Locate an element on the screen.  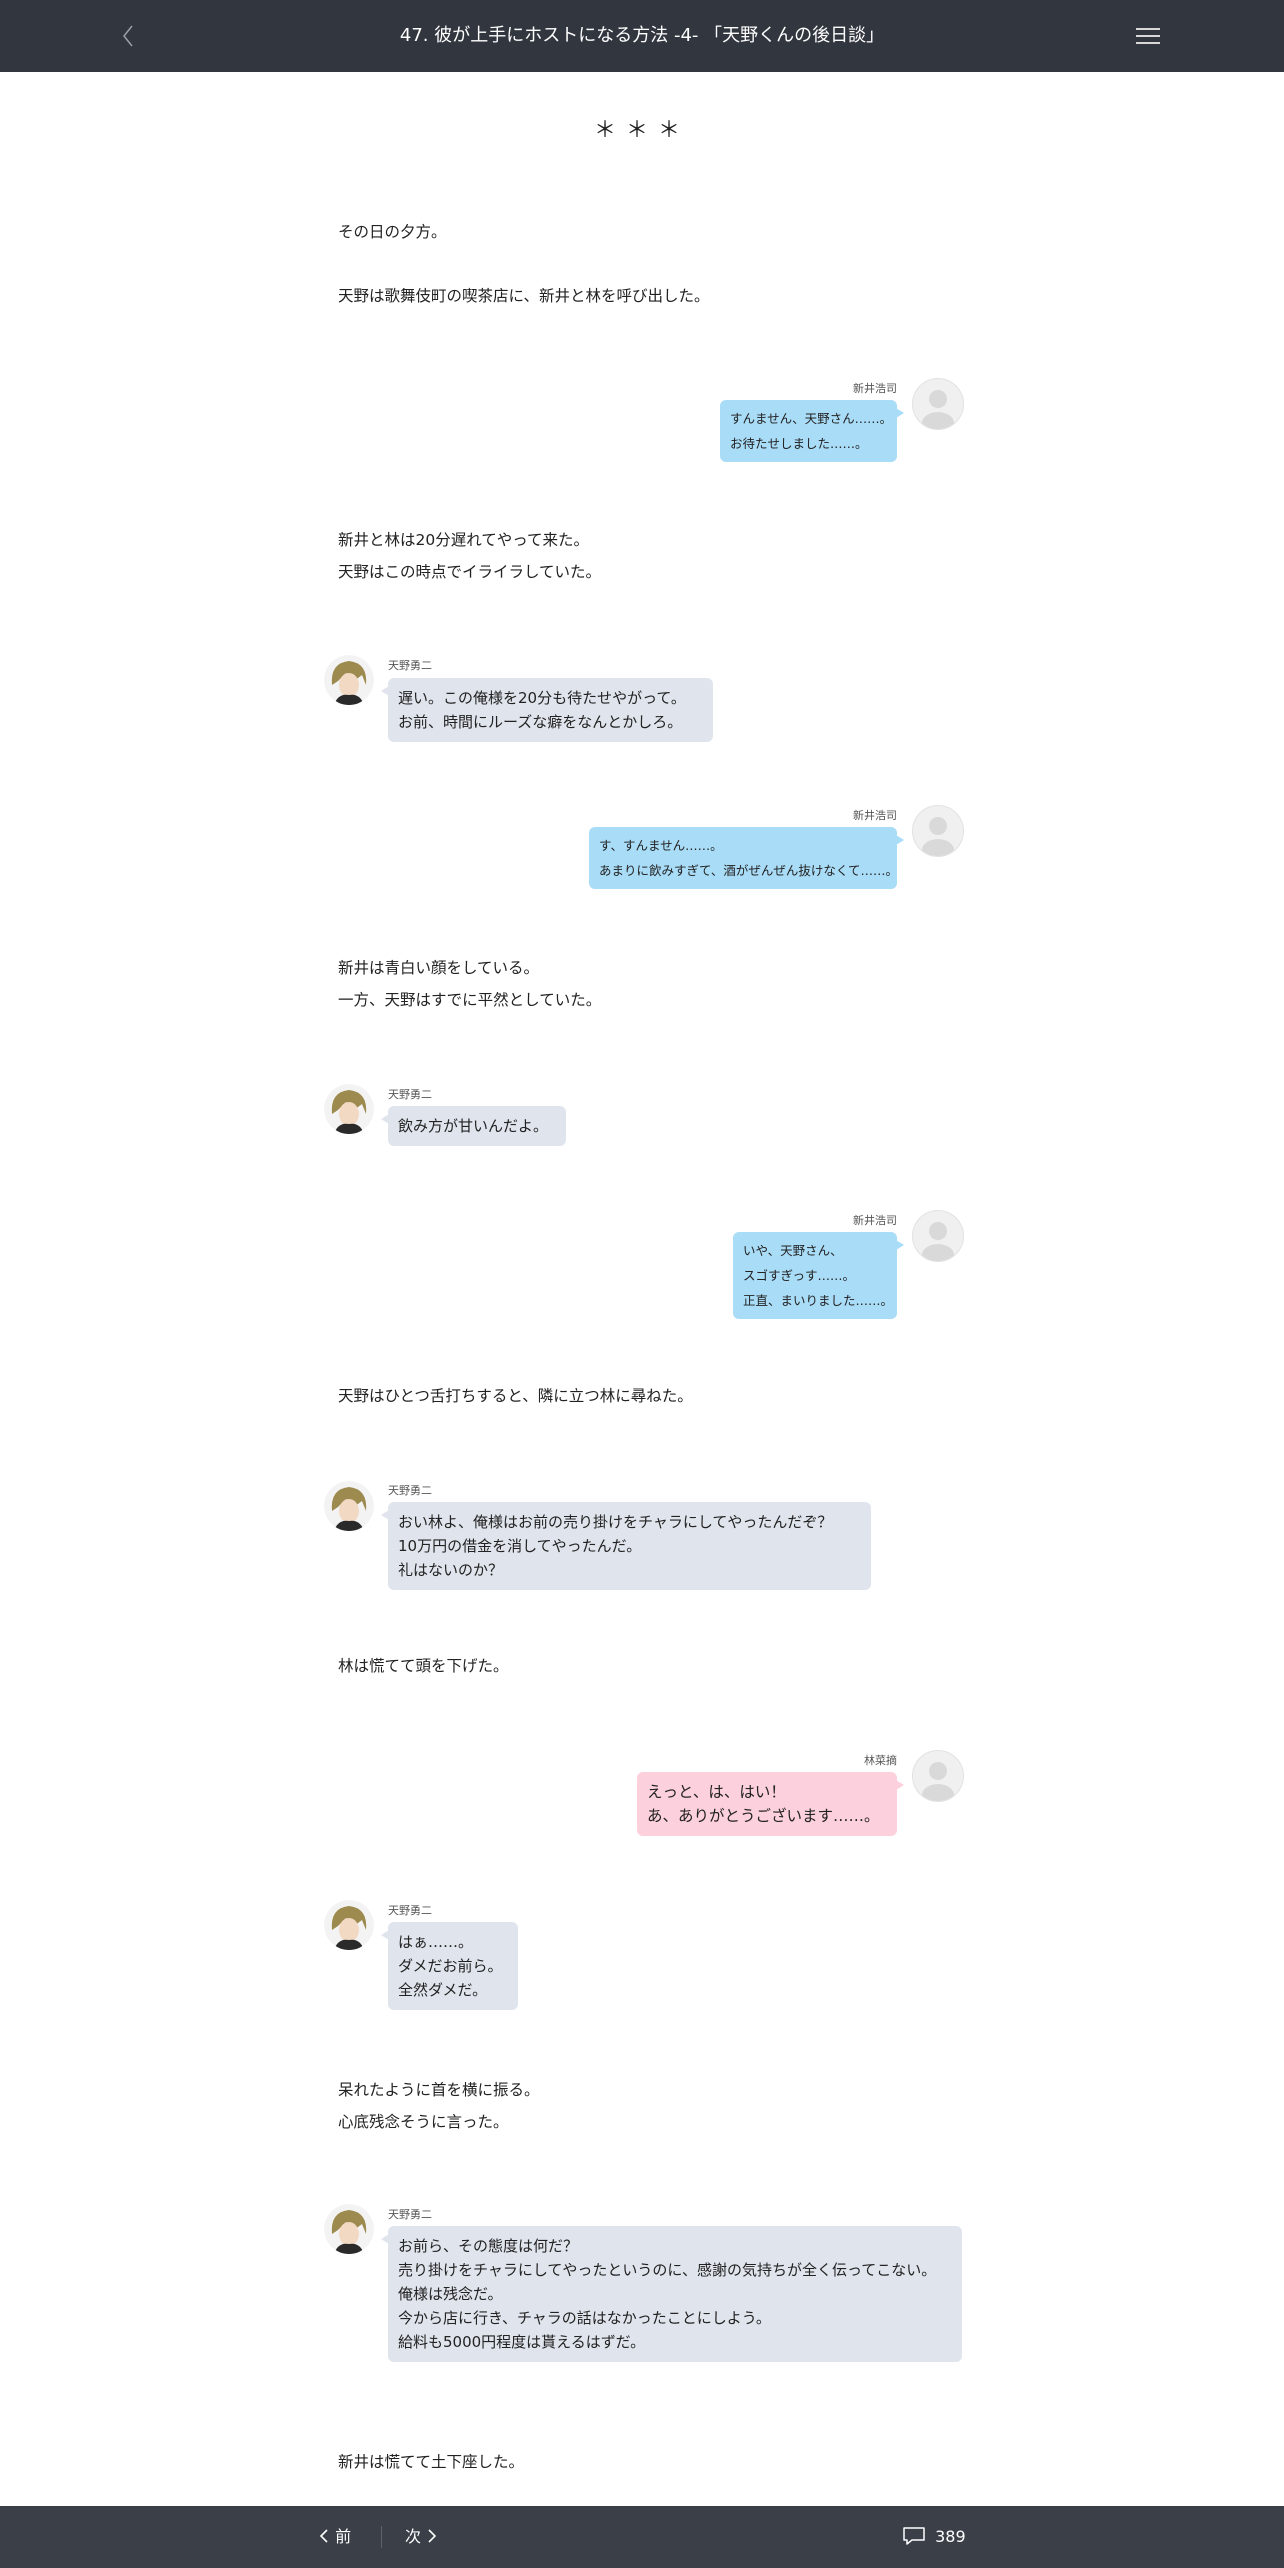
chat-line: 遅い。この俺様を20分も待たせやがって。 is located at coordinates (542, 698).